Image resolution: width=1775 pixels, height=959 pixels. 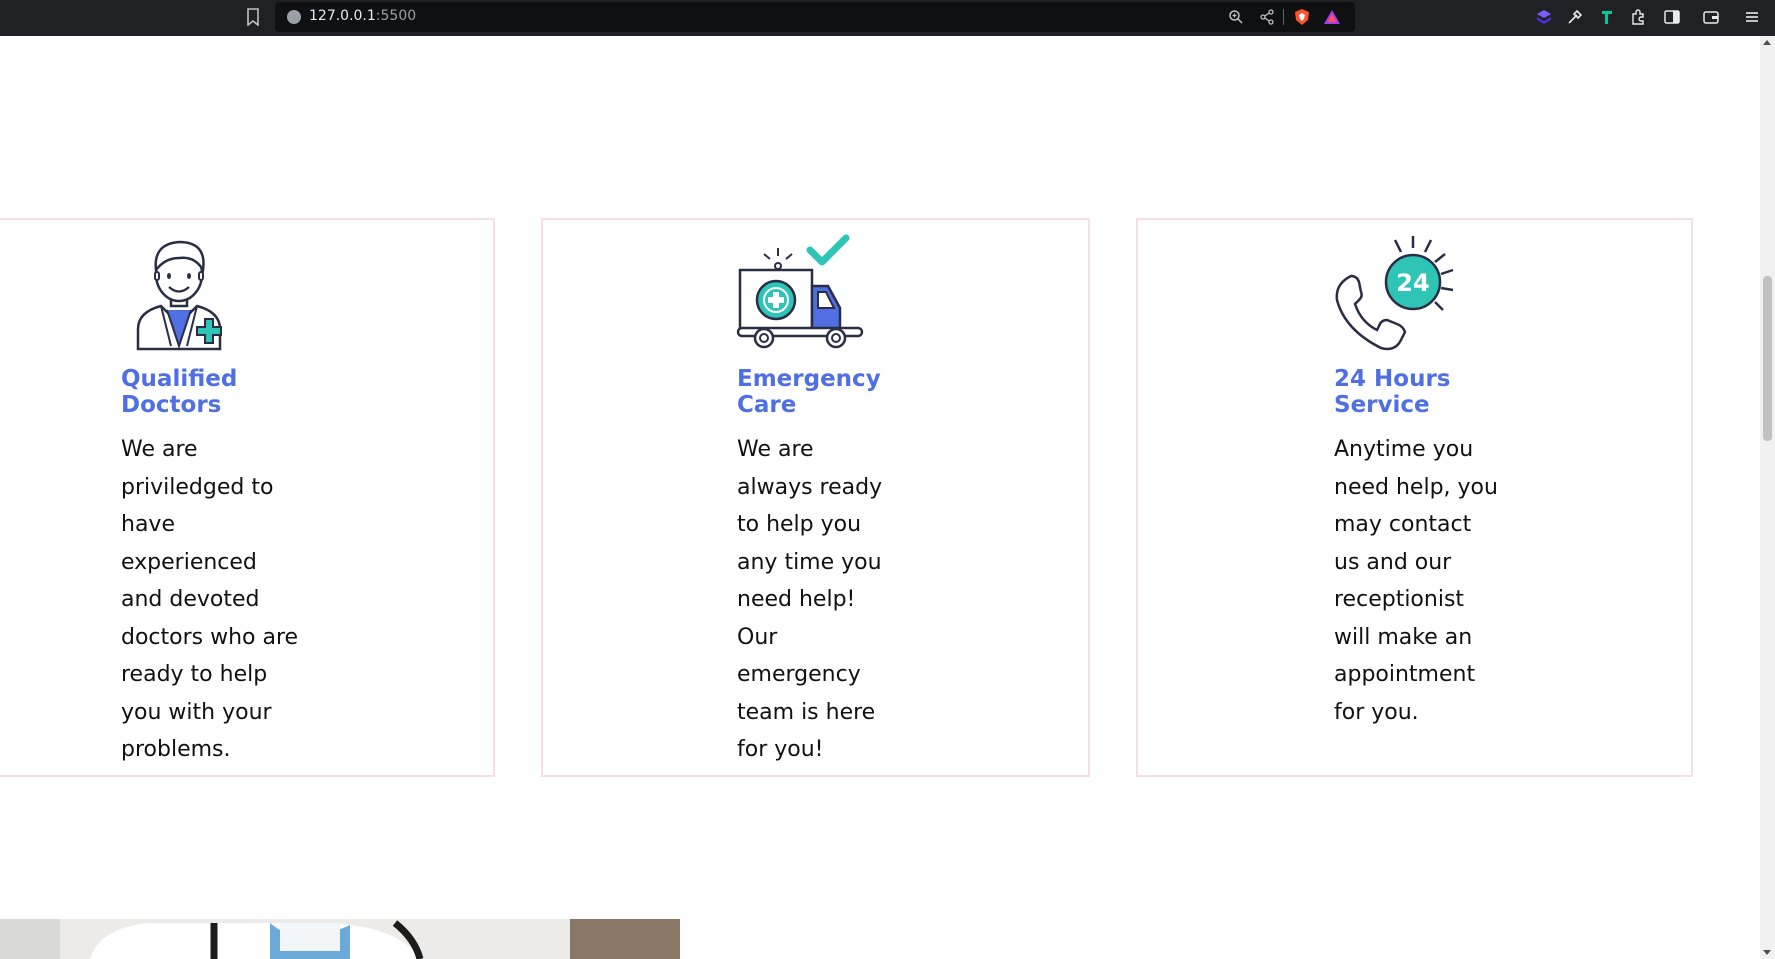 What do you see at coordinates (1672, 17) in the screenshot?
I see `sidebar-toggle-icon` at bounding box center [1672, 17].